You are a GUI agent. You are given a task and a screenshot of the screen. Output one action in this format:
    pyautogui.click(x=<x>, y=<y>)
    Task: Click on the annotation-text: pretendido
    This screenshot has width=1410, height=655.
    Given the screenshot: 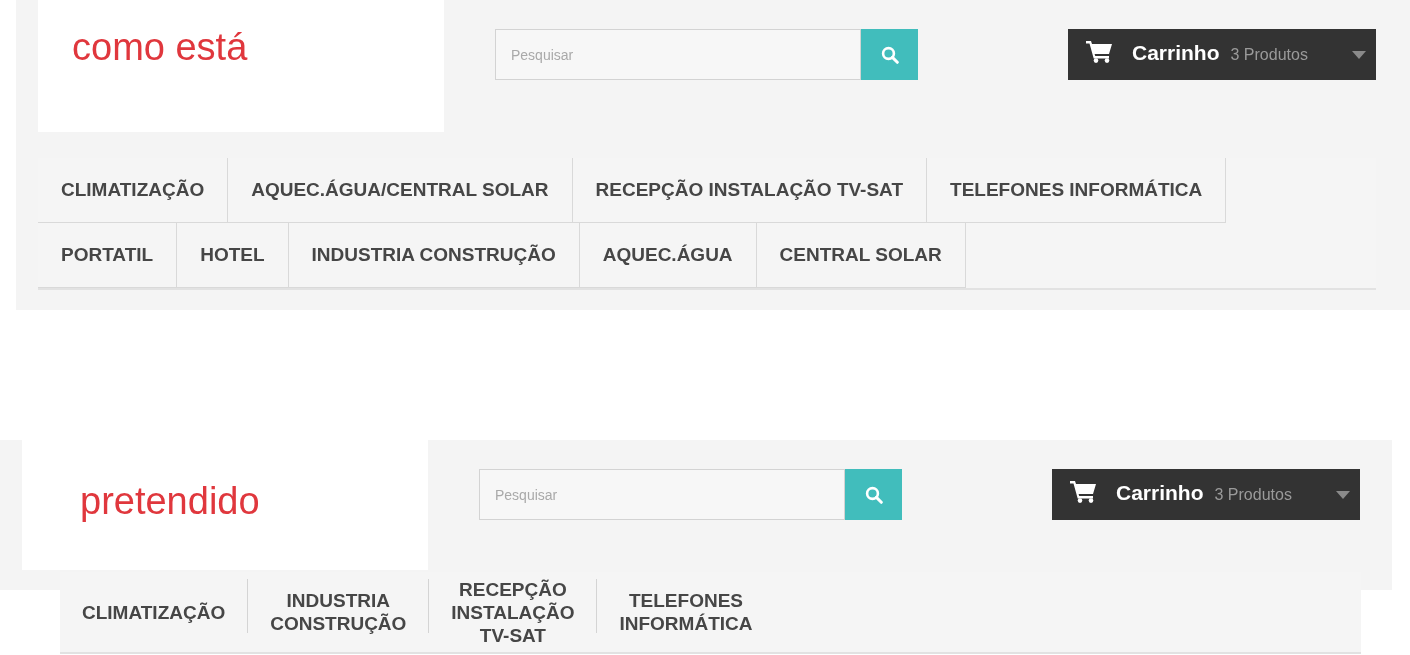 What is the action you would take?
    pyautogui.click(x=170, y=501)
    